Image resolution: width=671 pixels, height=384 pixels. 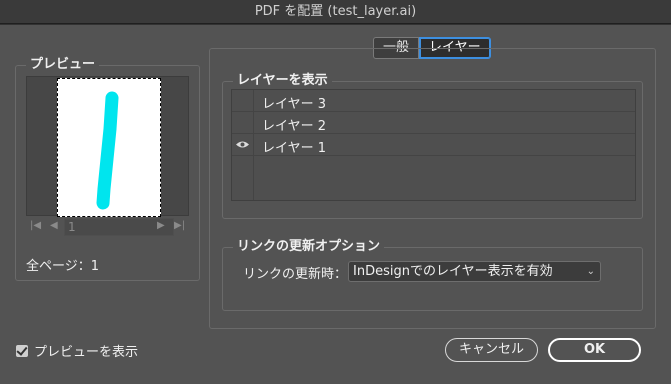 What do you see at coordinates (35, 225) in the screenshot?
I see `first-page-icon: |◀` at bounding box center [35, 225].